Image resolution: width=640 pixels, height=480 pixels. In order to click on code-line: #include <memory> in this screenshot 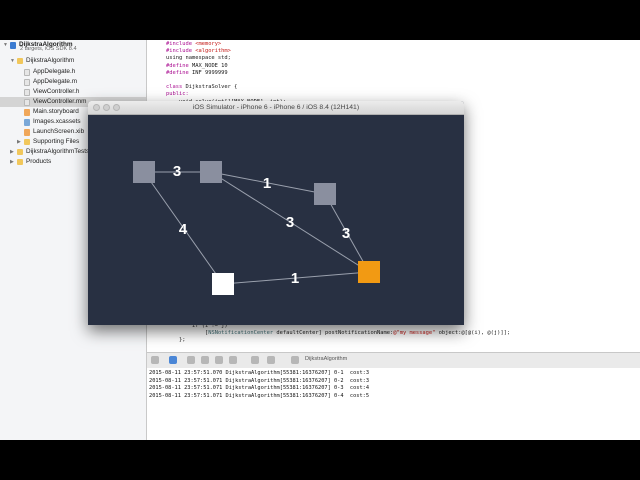, I will do `click(193, 44)`.